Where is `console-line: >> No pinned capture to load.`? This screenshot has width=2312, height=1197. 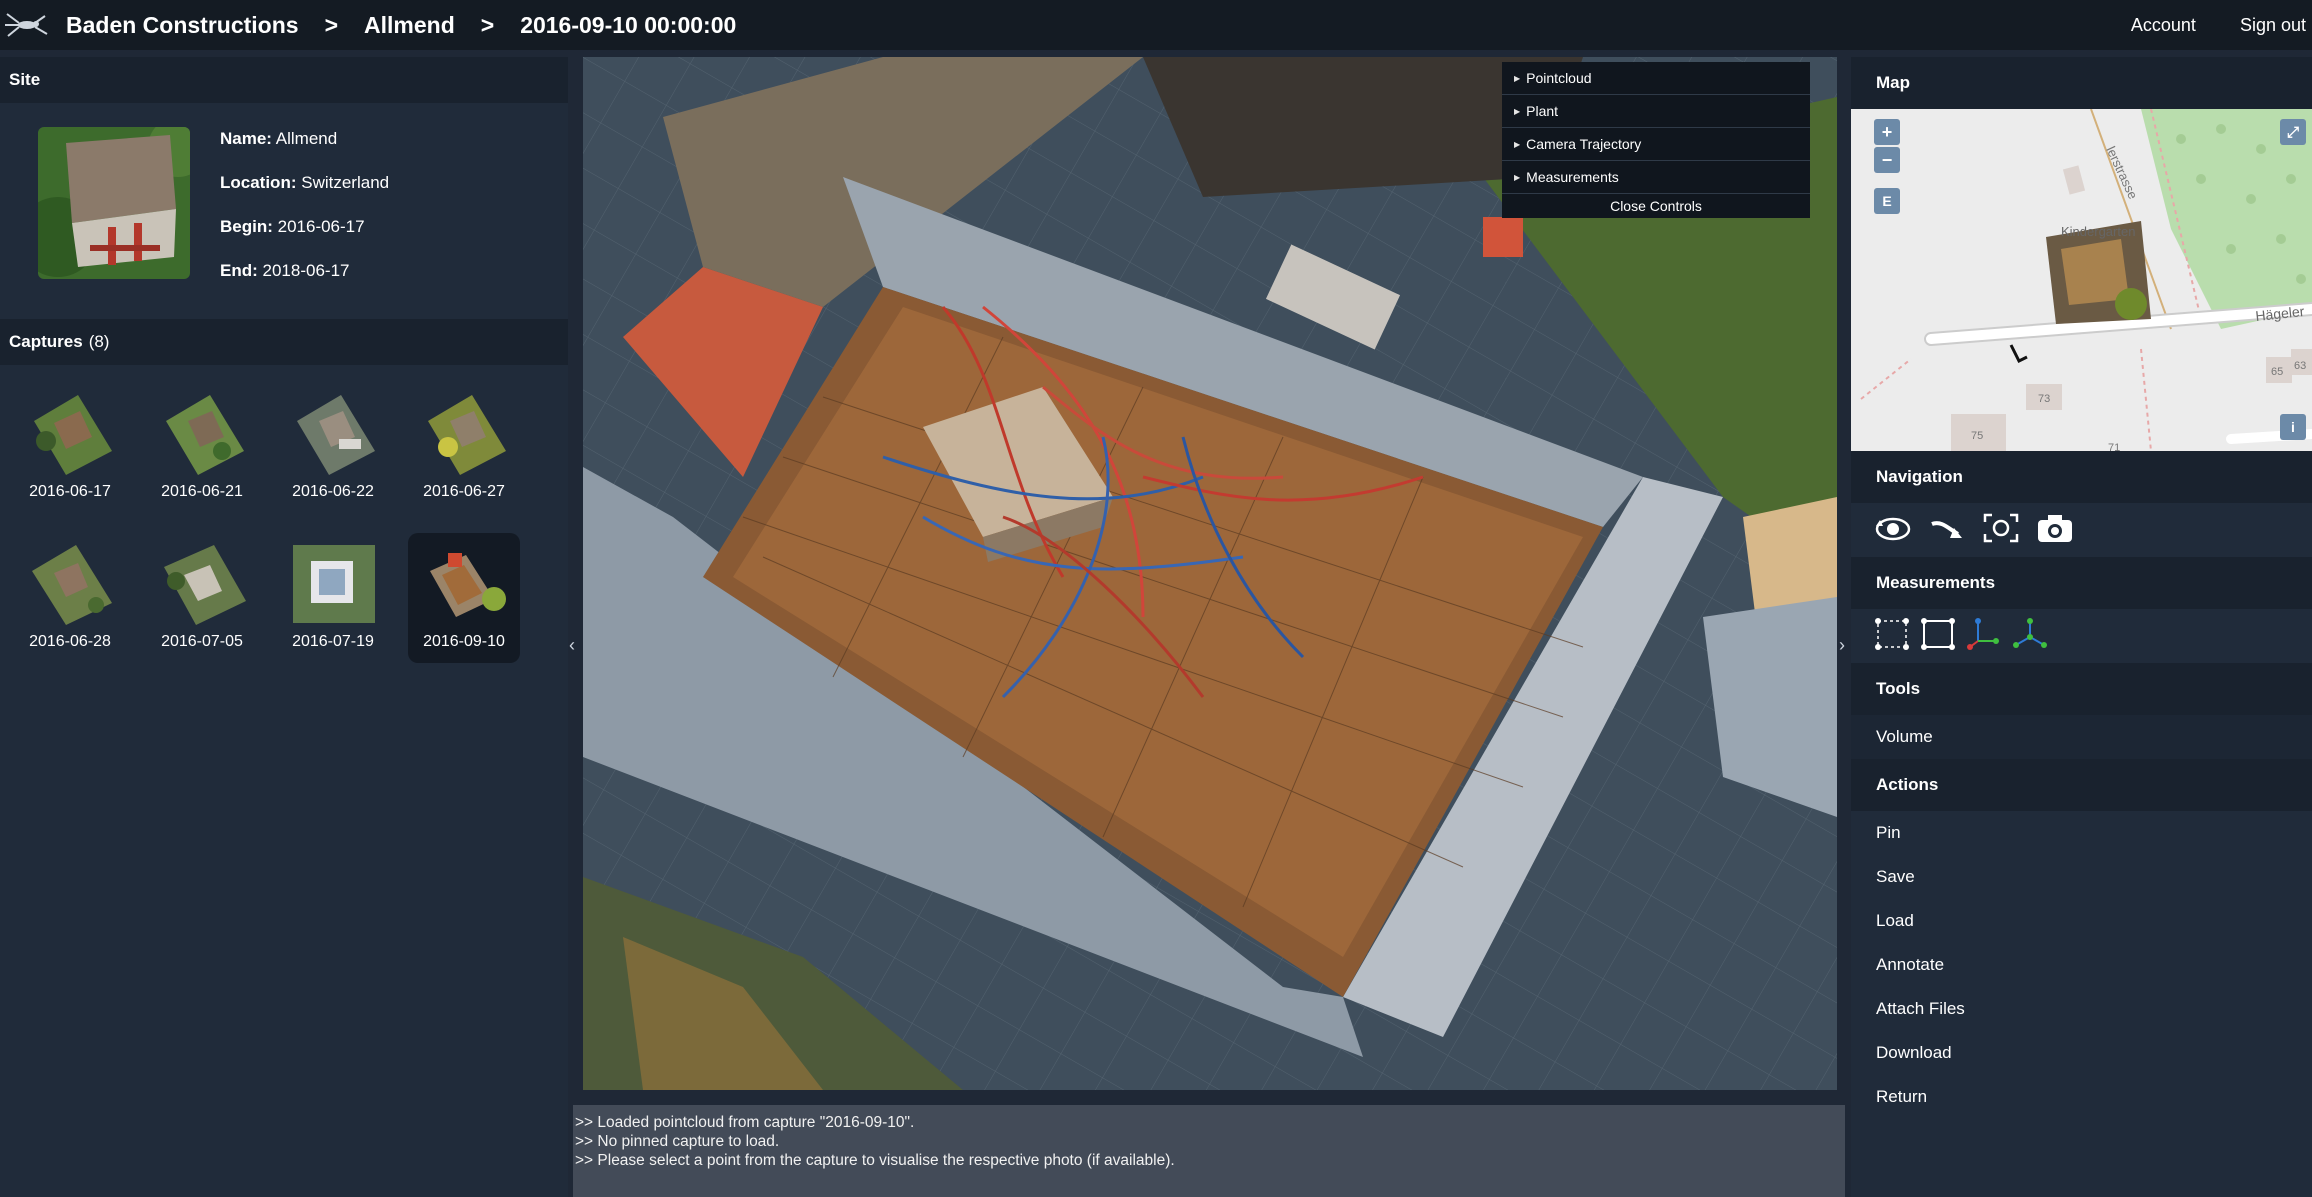 console-line: >> No pinned capture to load. is located at coordinates (677, 1141).